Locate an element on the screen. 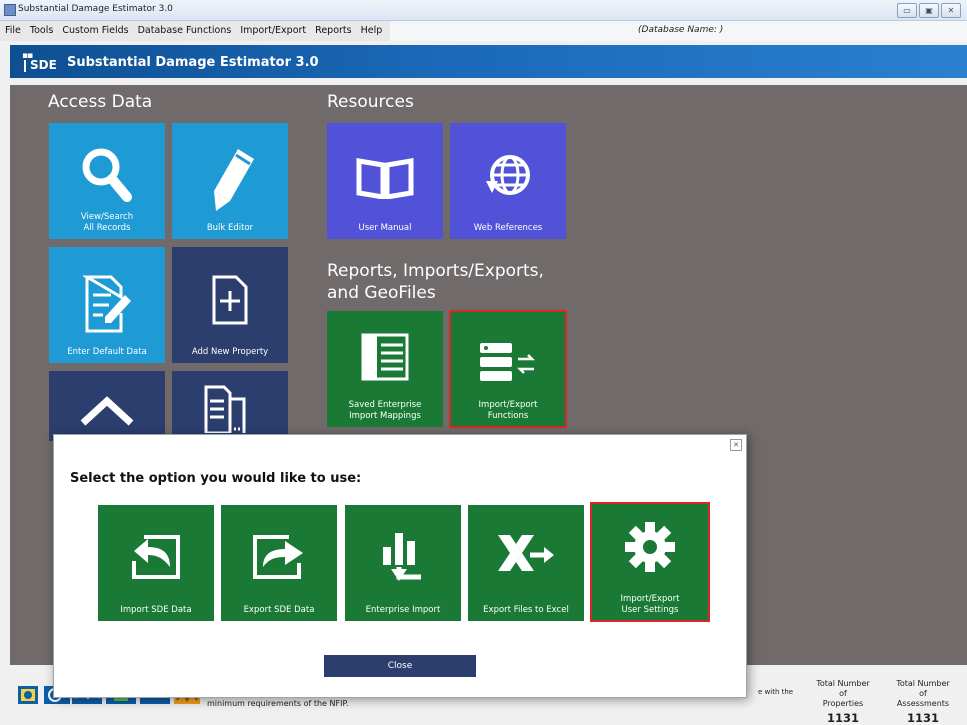 The height and width of the screenshot is (725, 967). import-export-functions-line2: Functions is located at coordinates (508, 416).